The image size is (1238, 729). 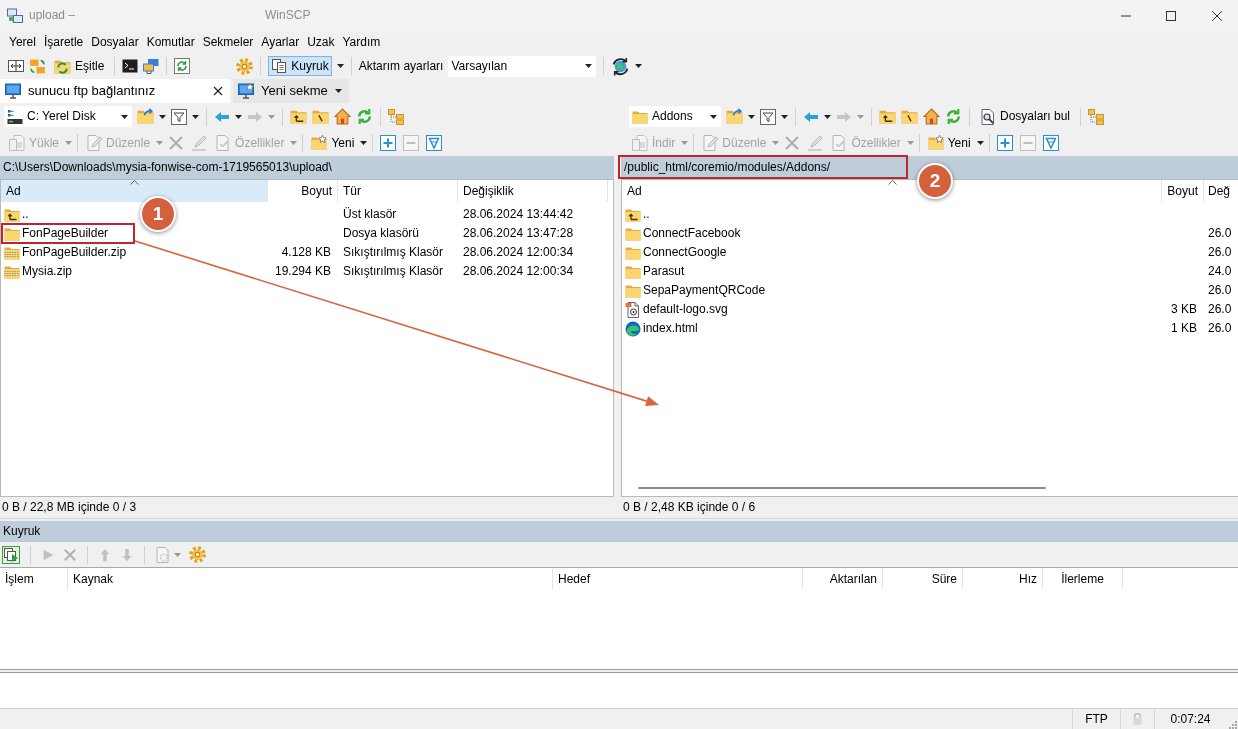 What do you see at coordinates (704, 290) in the screenshot?
I see `file-name: SepaPaymentQRCode` at bounding box center [704, 290].